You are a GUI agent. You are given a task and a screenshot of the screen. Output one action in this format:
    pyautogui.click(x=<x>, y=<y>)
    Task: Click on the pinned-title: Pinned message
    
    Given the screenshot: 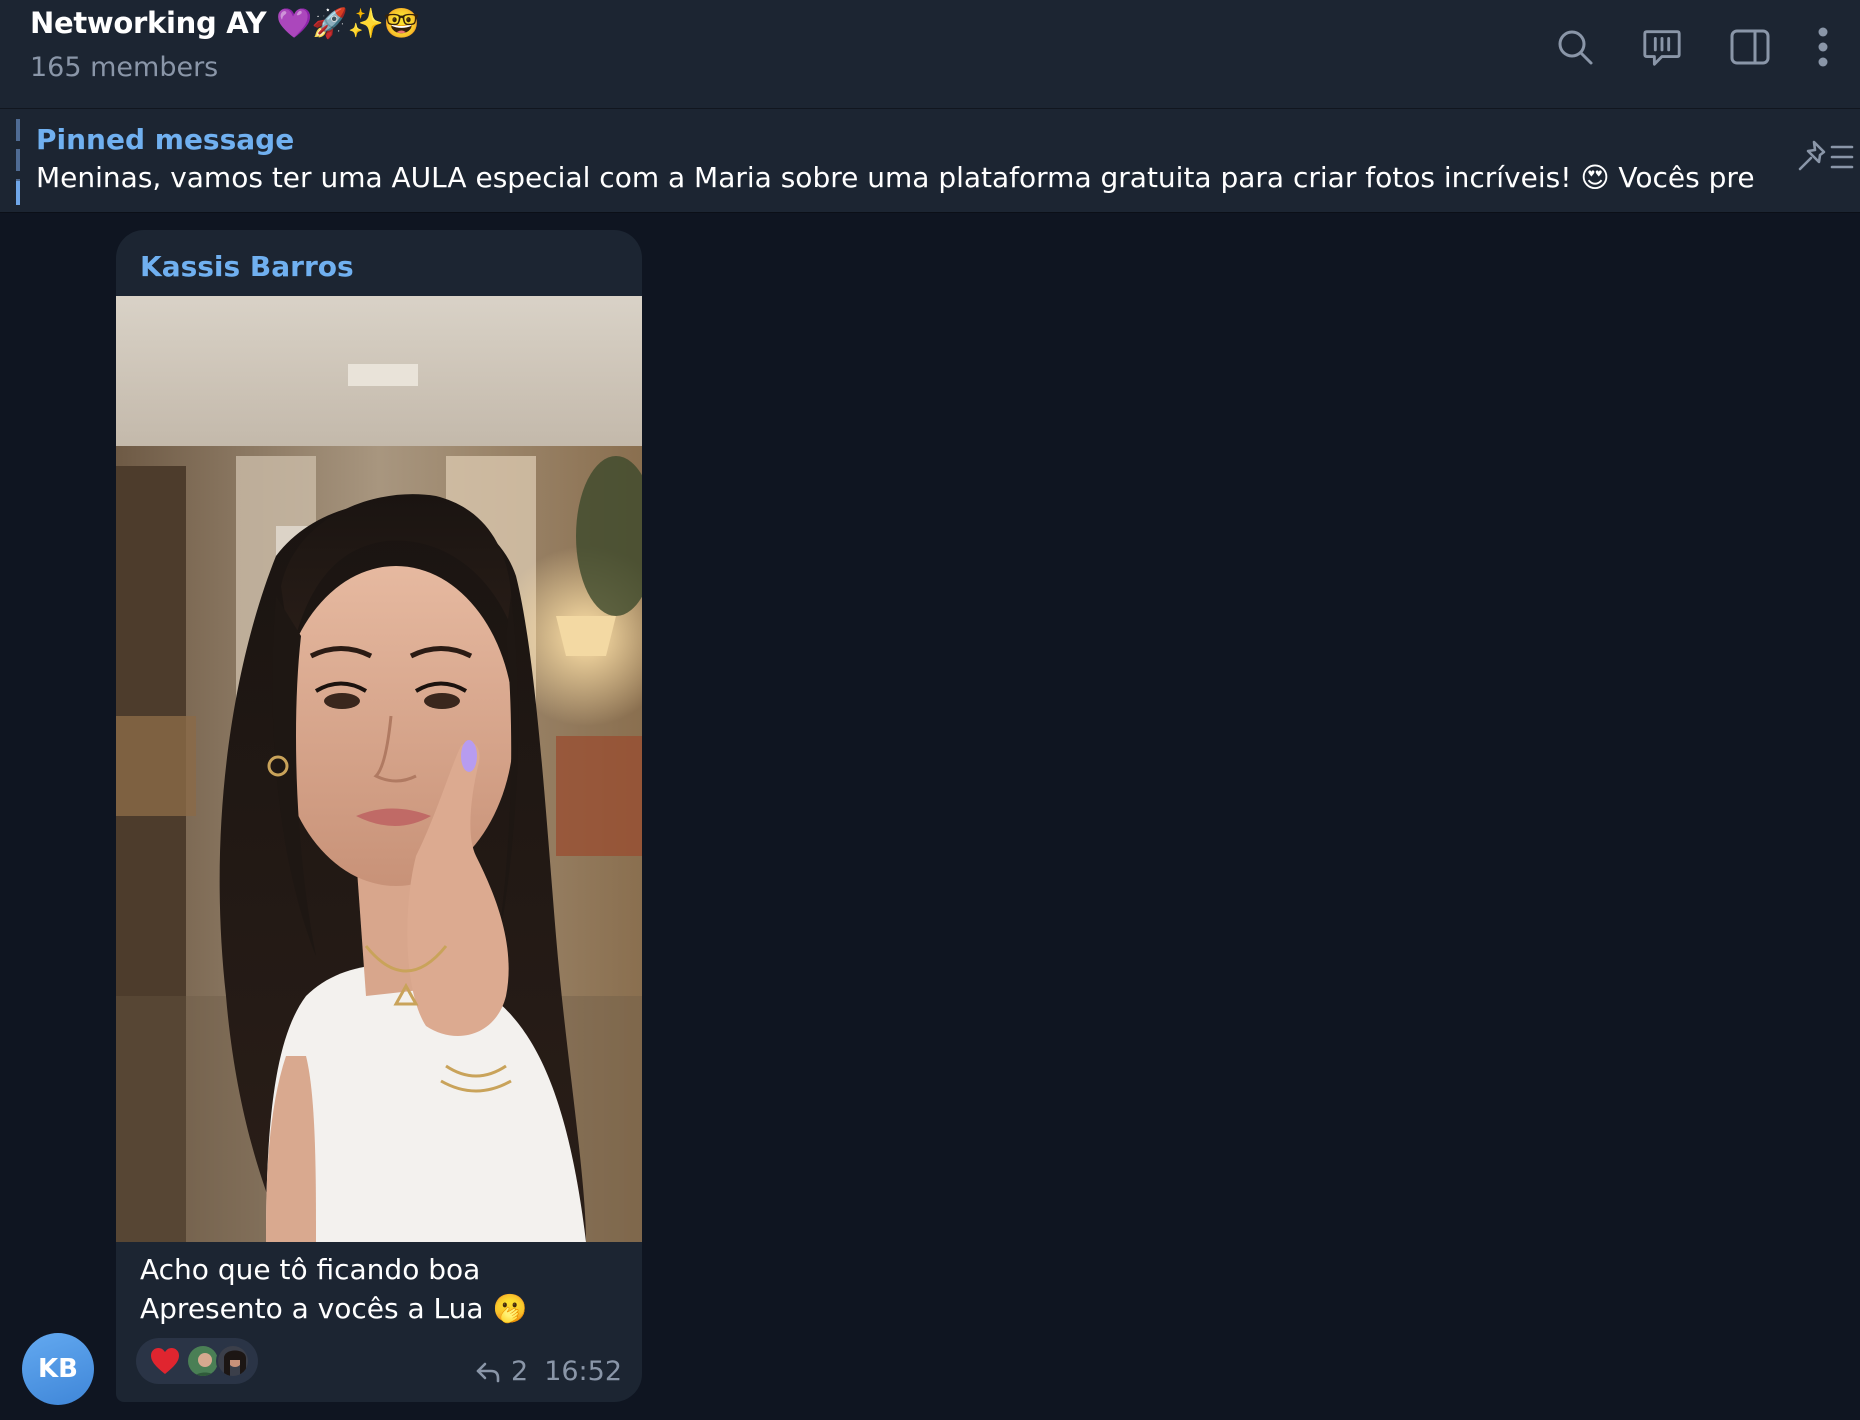 What is the action you would take?
    pyautogui.click(x=165, y=139)
    